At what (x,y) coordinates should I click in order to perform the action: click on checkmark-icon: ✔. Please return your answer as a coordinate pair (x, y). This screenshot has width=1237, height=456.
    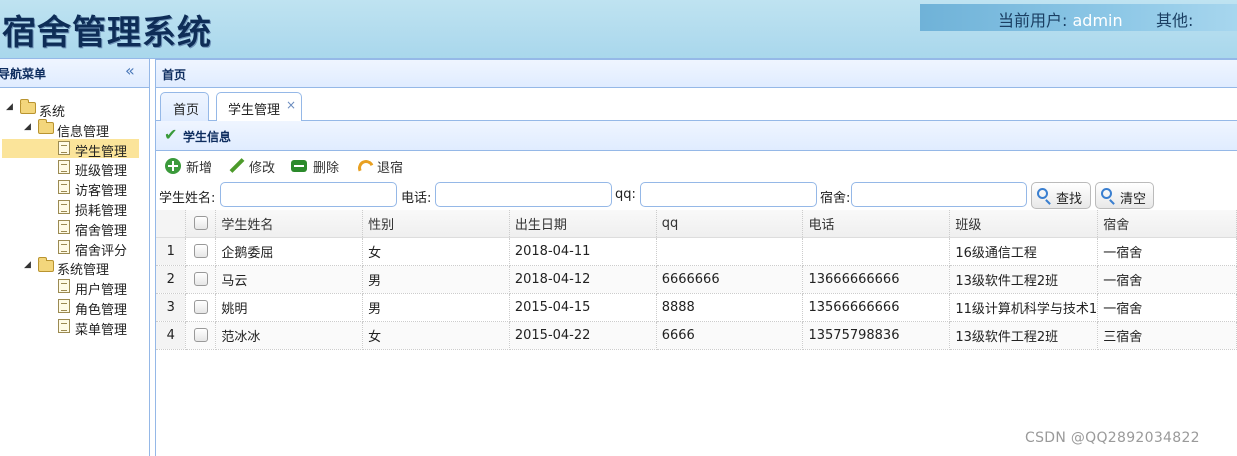
    Looking at the image, I should click on (171, 134).